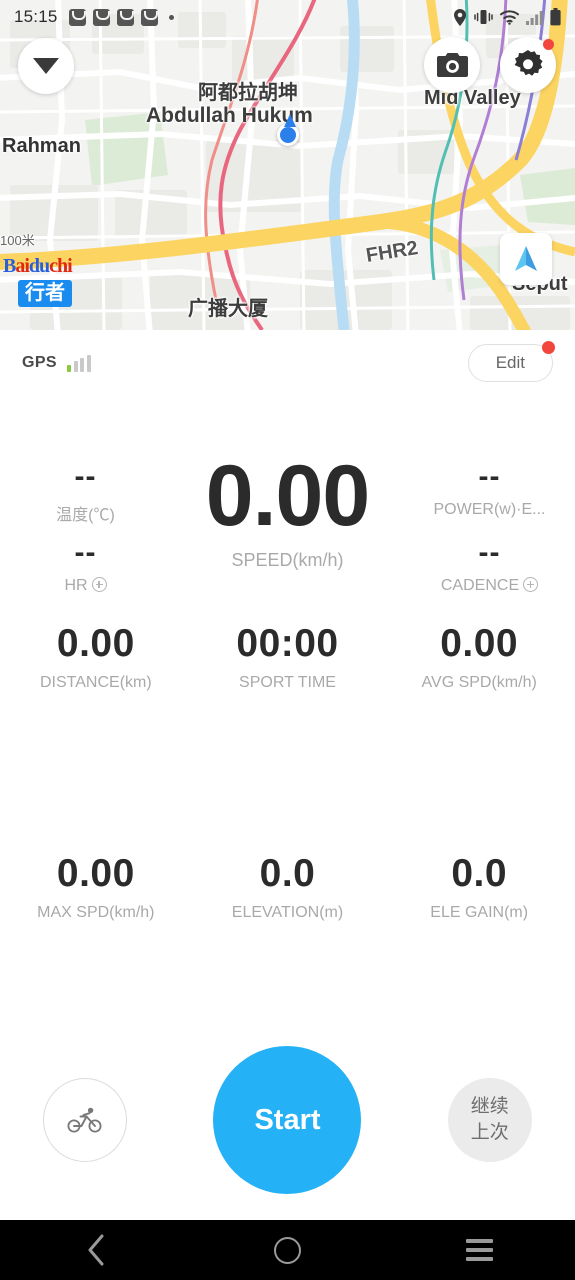  Describe the element at coordinates (228, 309) in the screenshot. I see `map-label-guangbo-building: 广播大厦` at that location.